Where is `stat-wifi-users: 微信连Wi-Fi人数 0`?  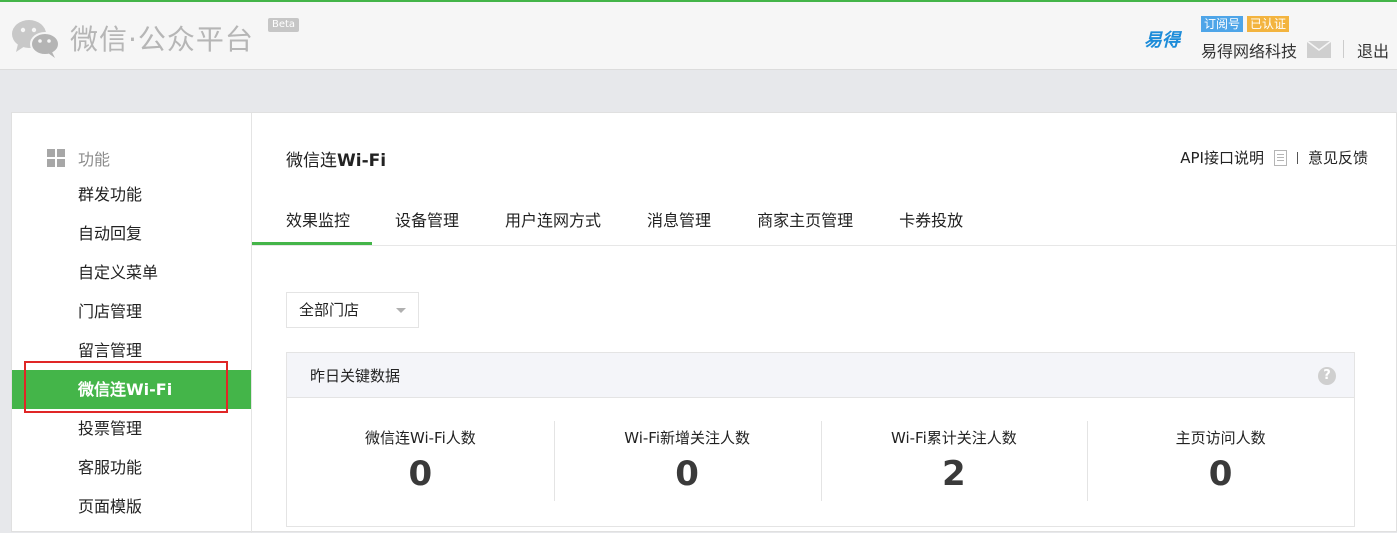
stat-wifi-users: 微信连Wi-Fi人数 0 is located at coordinates (420, 462).